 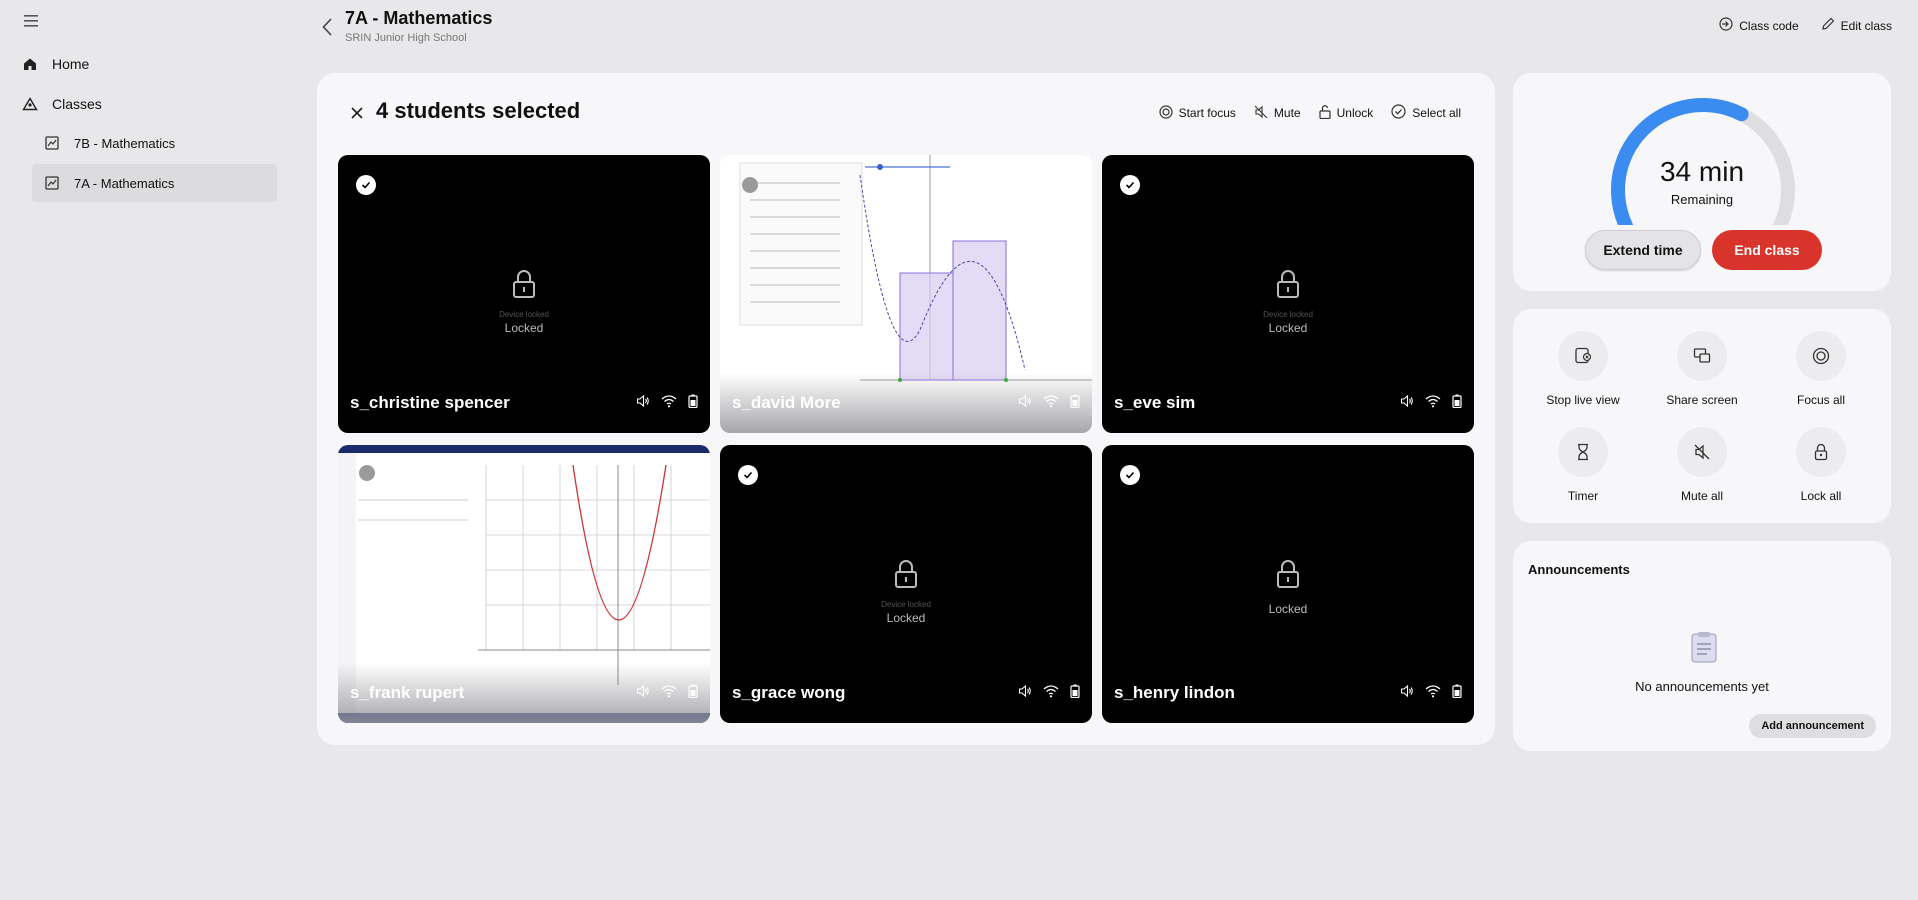 What do you see at coordinates (1726, 25) in the screenshot?
I see `login-icon` at bounding box center [1726, 25].